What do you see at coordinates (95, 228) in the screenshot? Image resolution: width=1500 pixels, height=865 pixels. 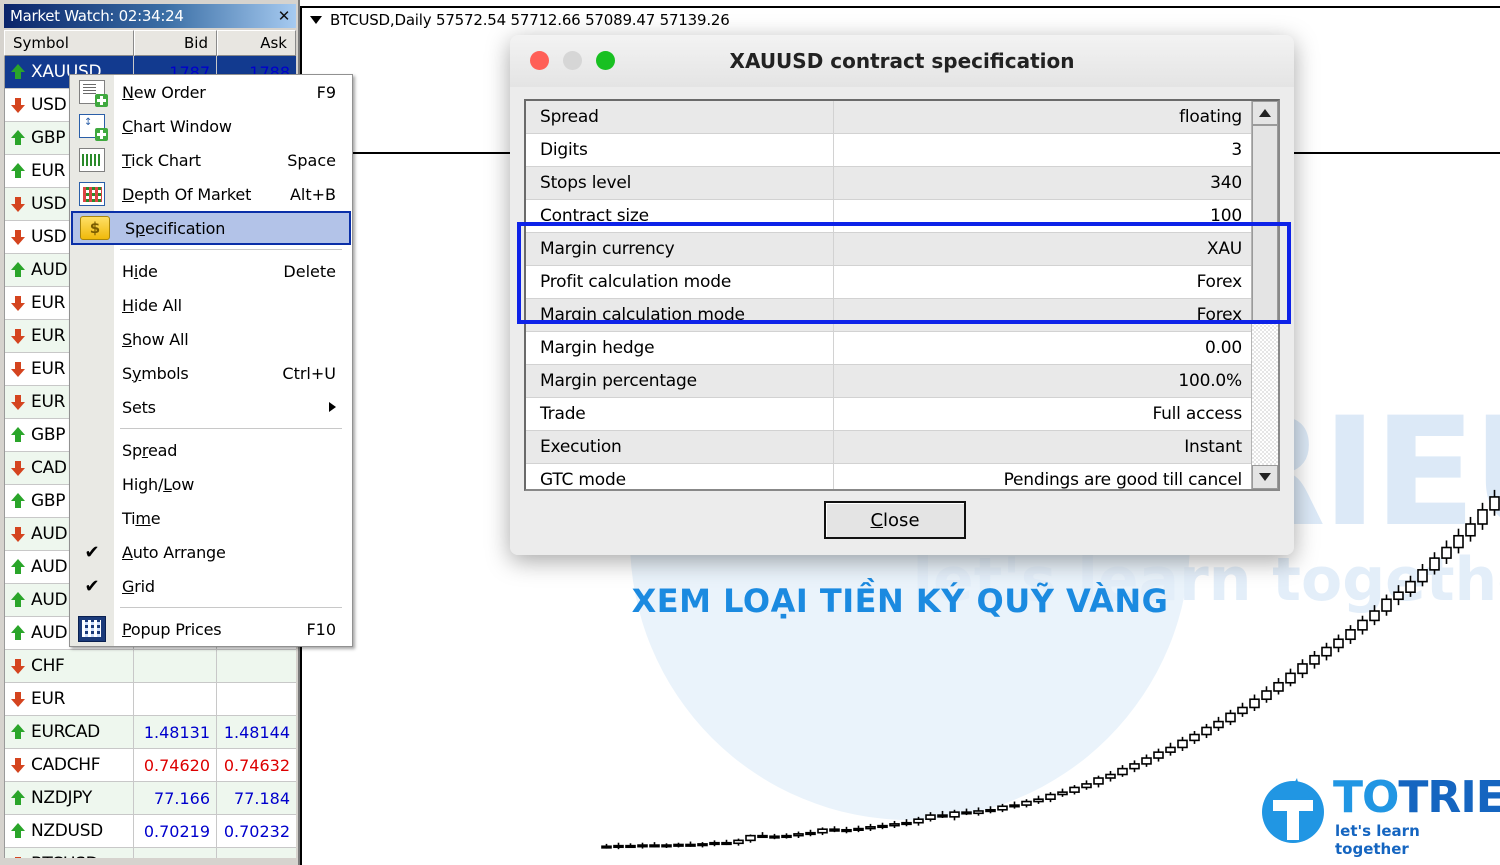 I see `specification-icon` at bounding box center [95, 228].